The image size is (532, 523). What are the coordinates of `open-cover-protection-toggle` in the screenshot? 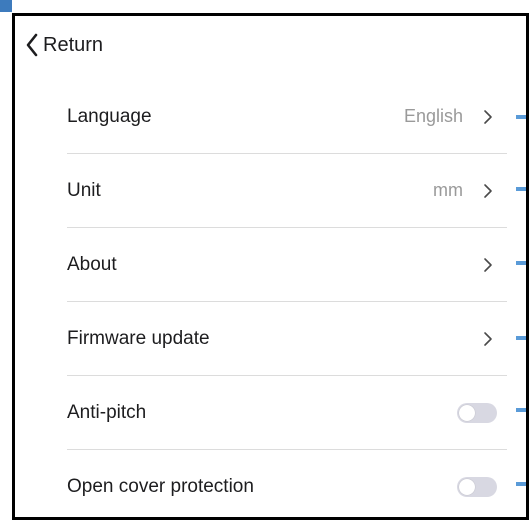 It's located at (477, 486).